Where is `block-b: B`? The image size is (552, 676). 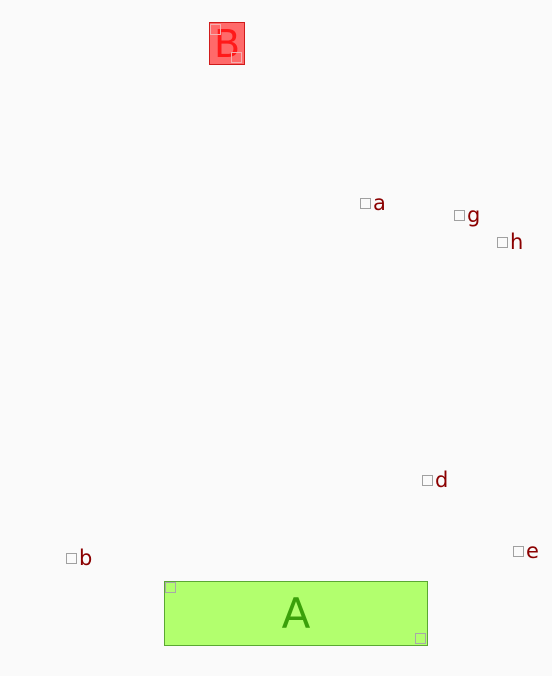
block-b: B is located at coordinates (227, 43).